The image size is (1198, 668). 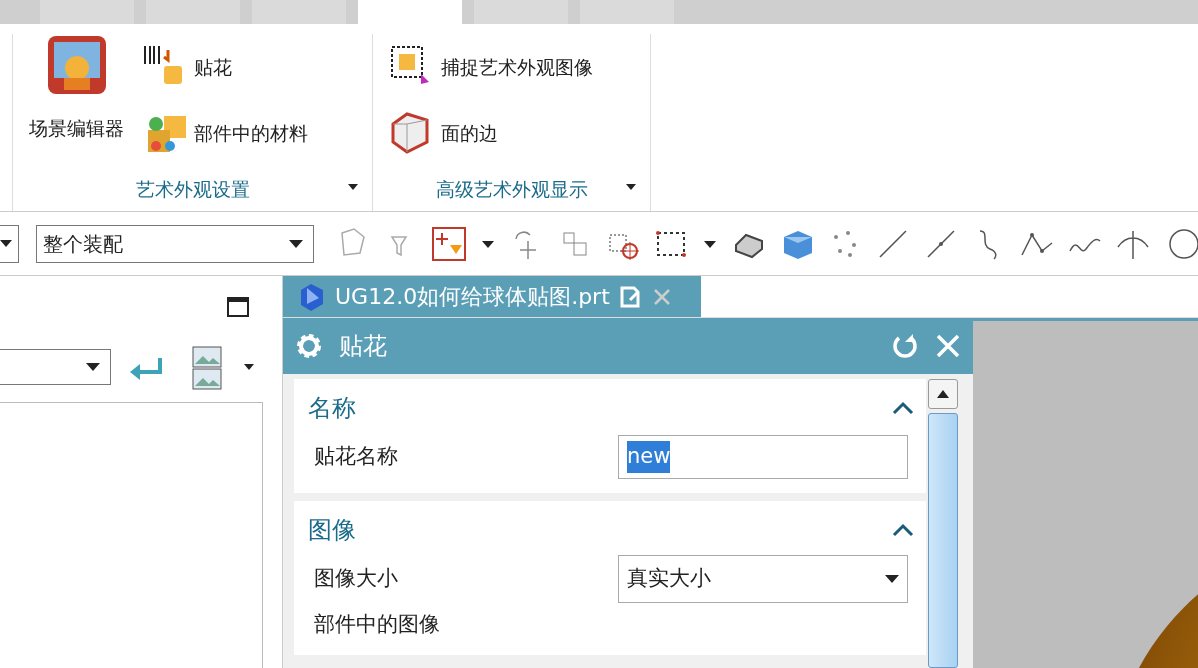 I want to click on target-filter-icon, so click(x=449, y=243).